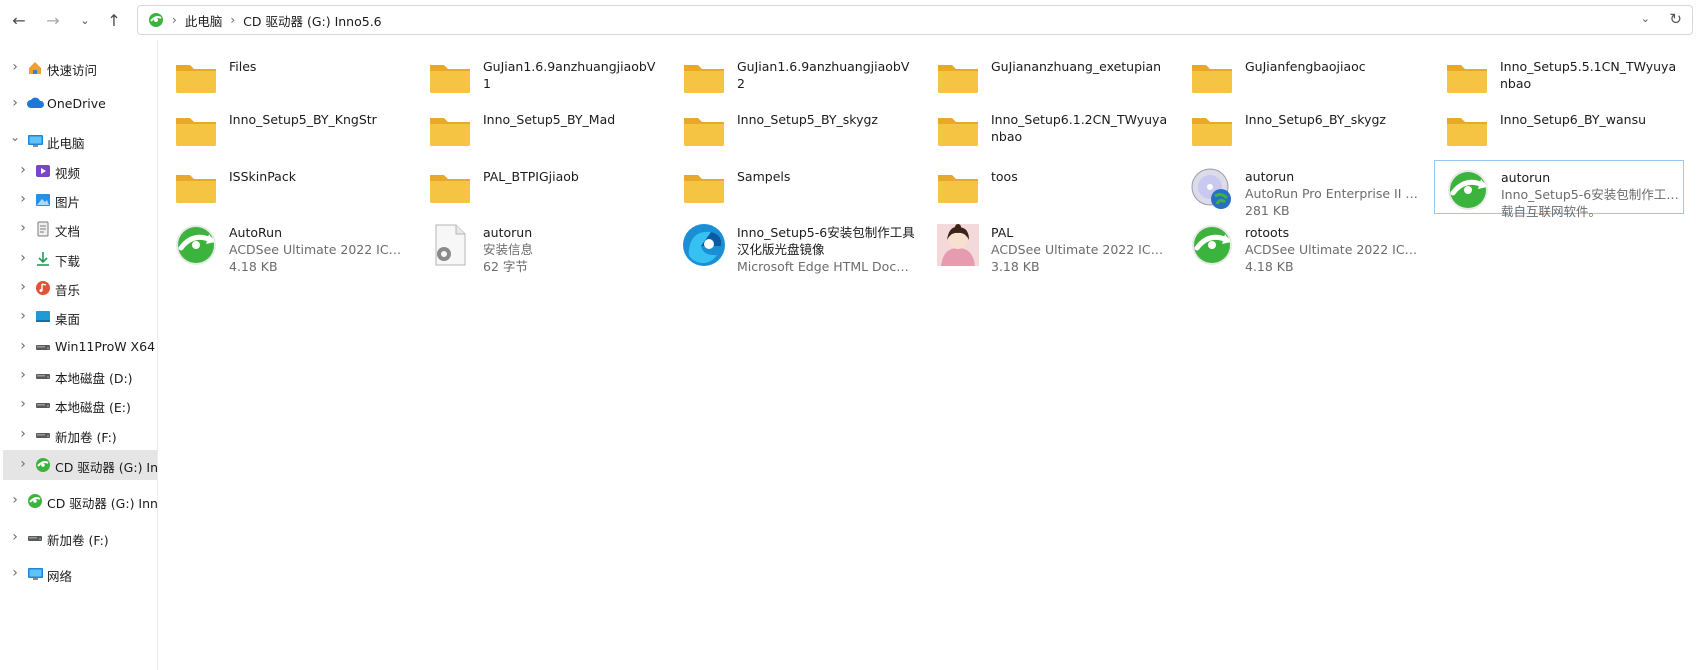 The width and height of the screenshot is (1707, 670). What do you see at coordinates (1050, 77) in the screenshot?
I see `folder-gujiananzhuang-exetupian: GuJiananzhuang_exetupian` at bounding box center [1050, 77].